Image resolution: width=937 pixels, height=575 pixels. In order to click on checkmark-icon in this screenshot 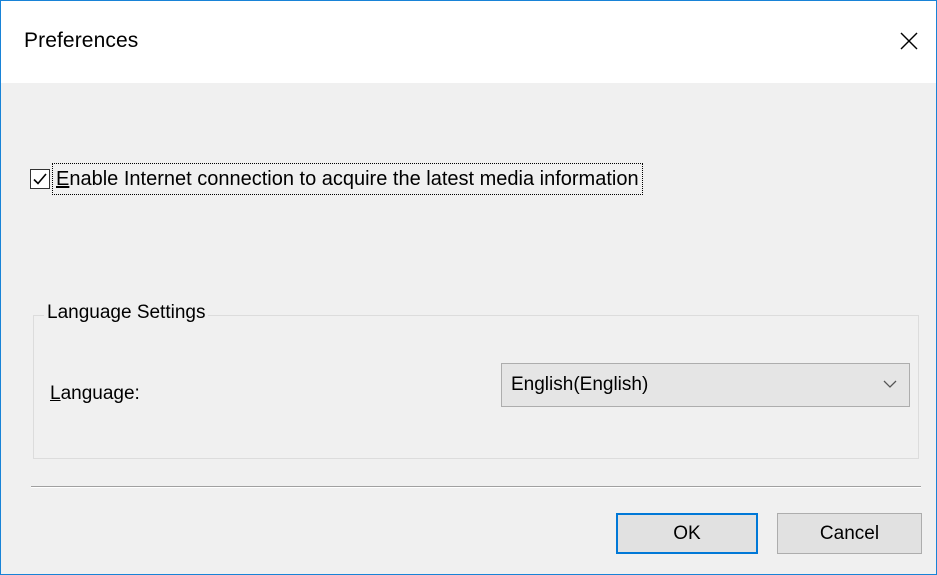, I will do `click(40, 179)`.